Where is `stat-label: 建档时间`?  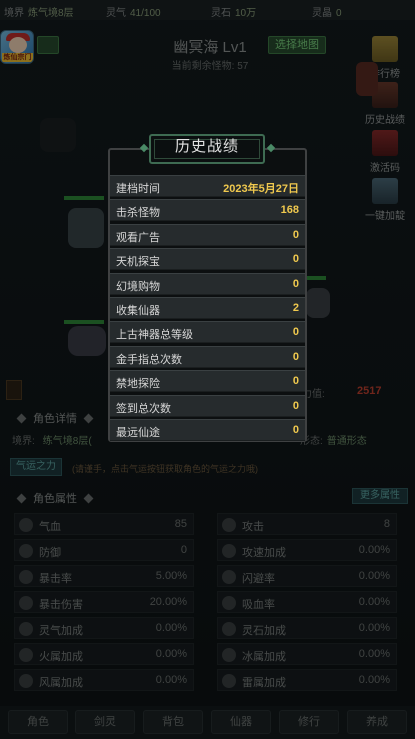
stat-label: 建档时间 is located at coordinates (138, 189).